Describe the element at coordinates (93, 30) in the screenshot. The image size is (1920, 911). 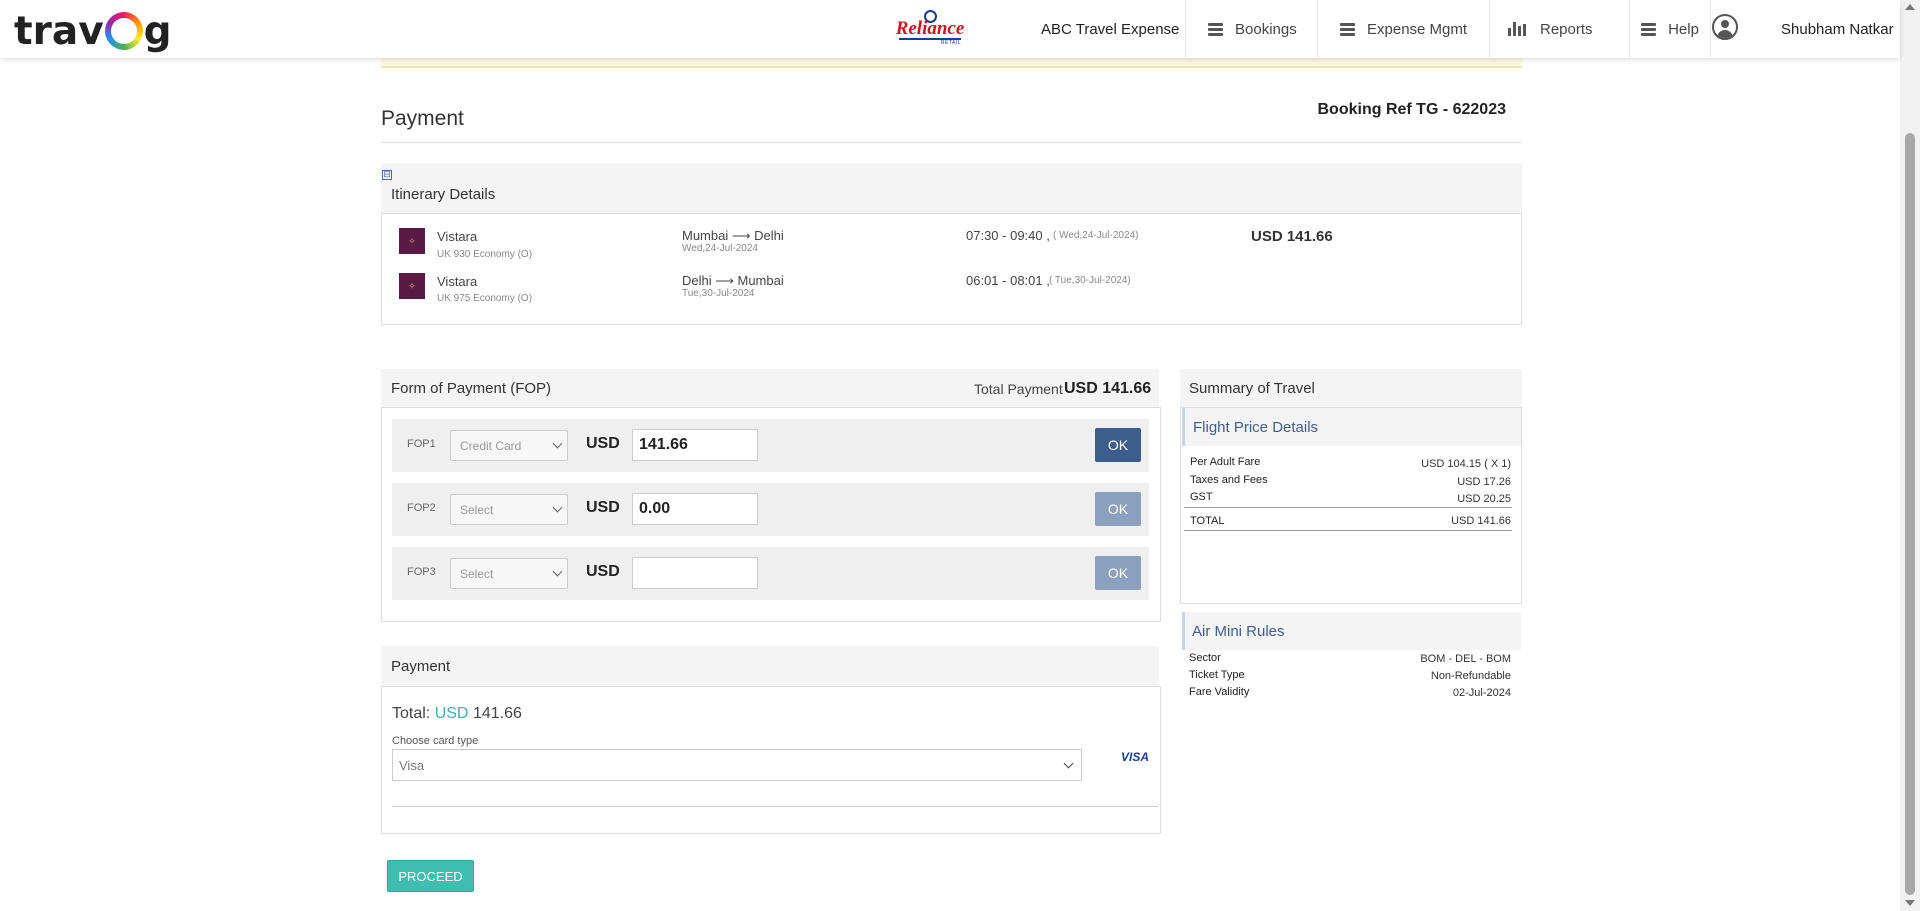
I see `travog-logo: trav g` at that location.